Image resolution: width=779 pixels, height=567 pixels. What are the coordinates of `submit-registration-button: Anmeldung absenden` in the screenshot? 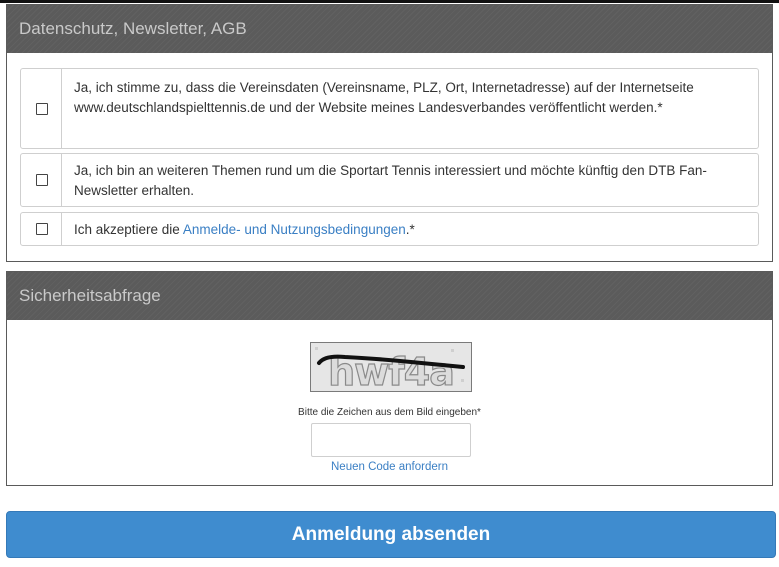 It's located at (391, 534).